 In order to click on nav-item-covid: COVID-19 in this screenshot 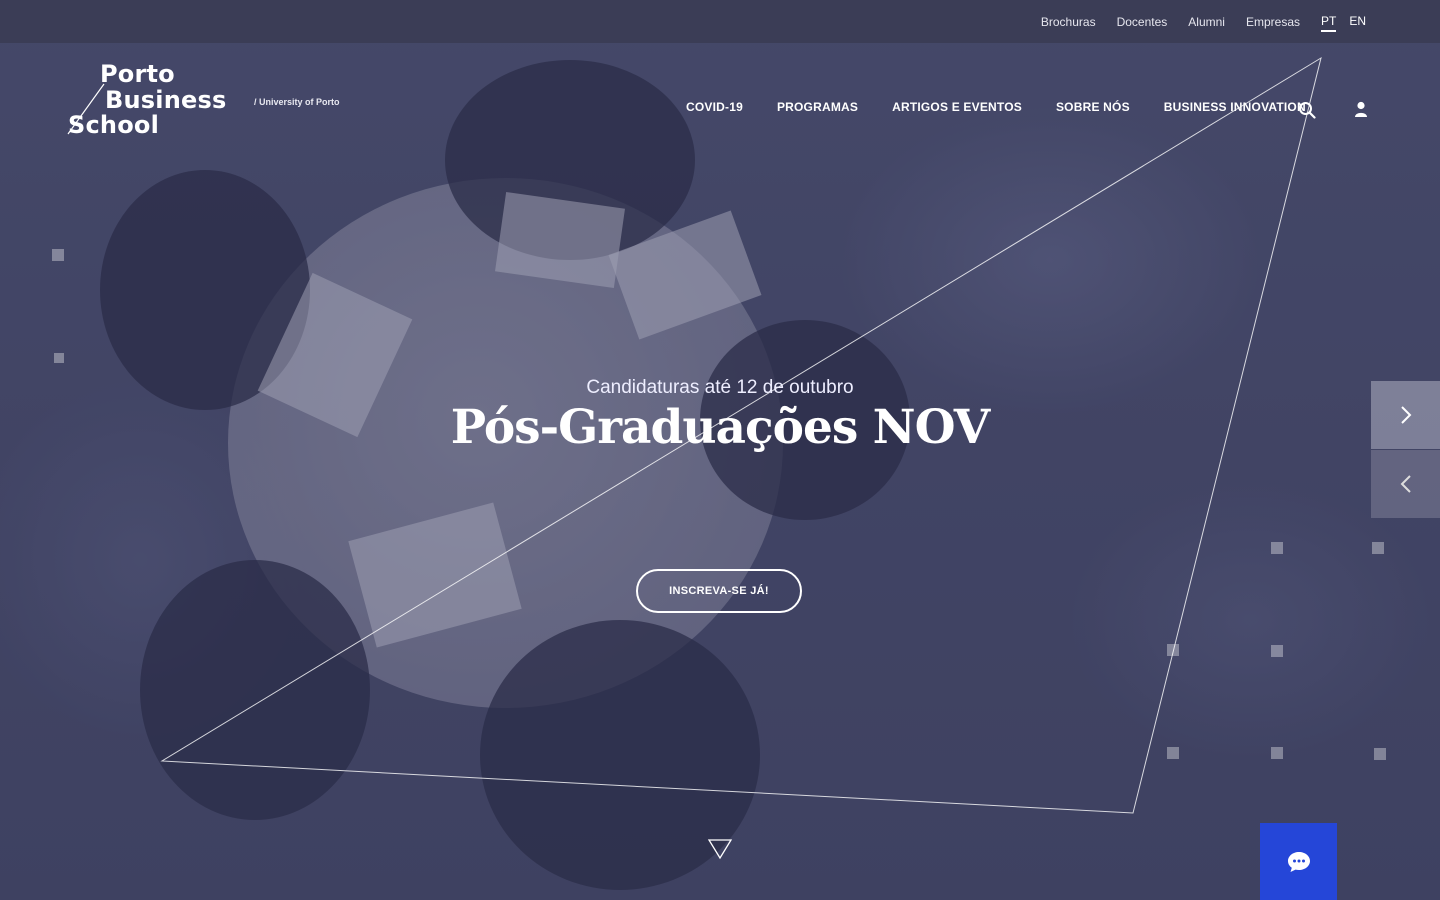, I will do `click(714, 107)`.